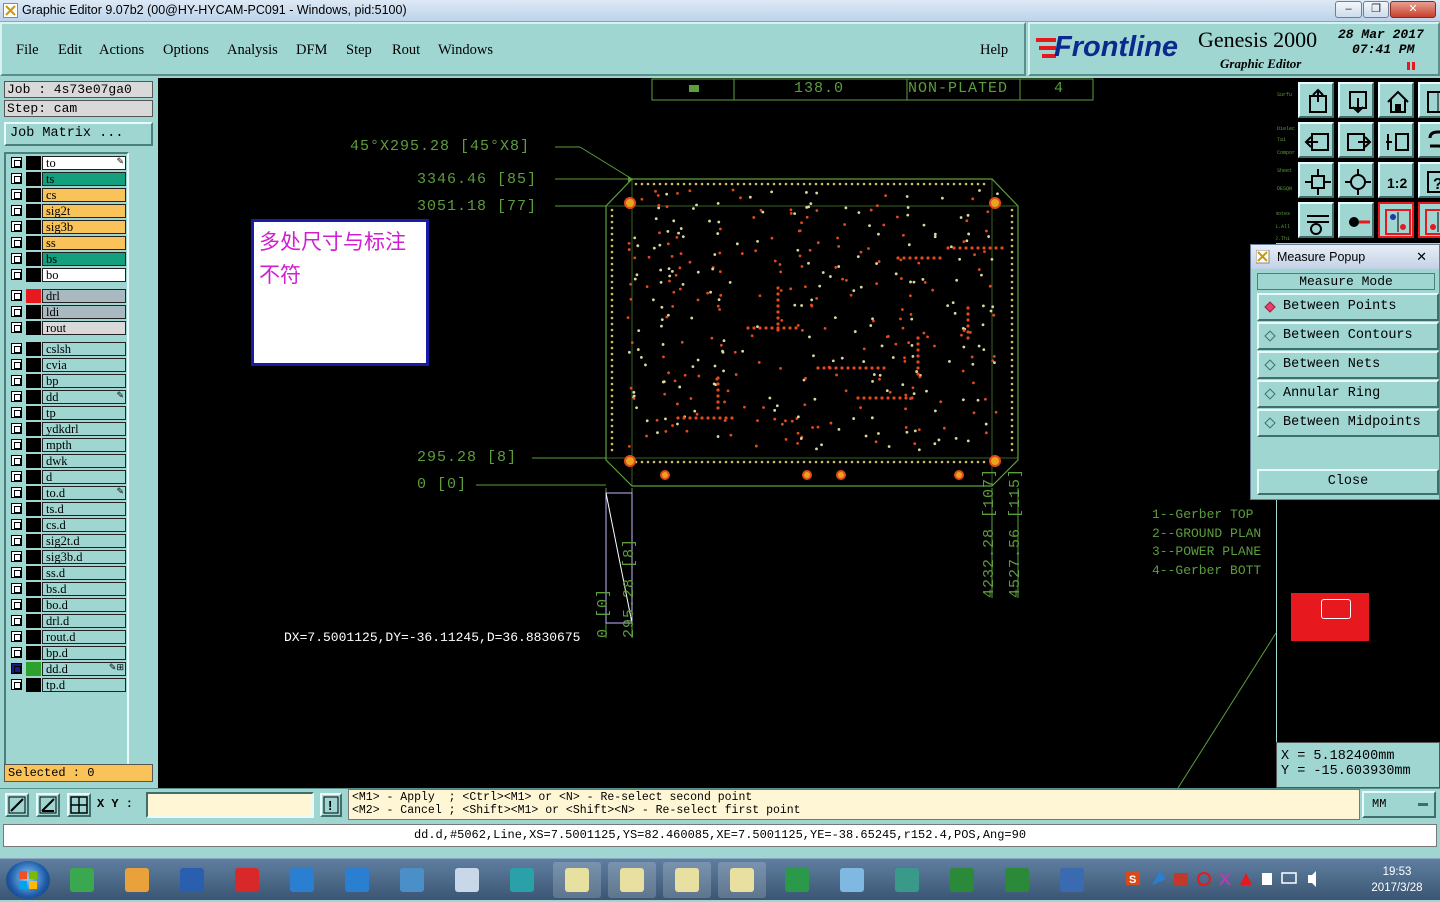 The image size is (1440, 902). What do you see at coordinates (84, 493) in the screenshot?
I see `layer-name: to.d` at bounding box center [84, 493].